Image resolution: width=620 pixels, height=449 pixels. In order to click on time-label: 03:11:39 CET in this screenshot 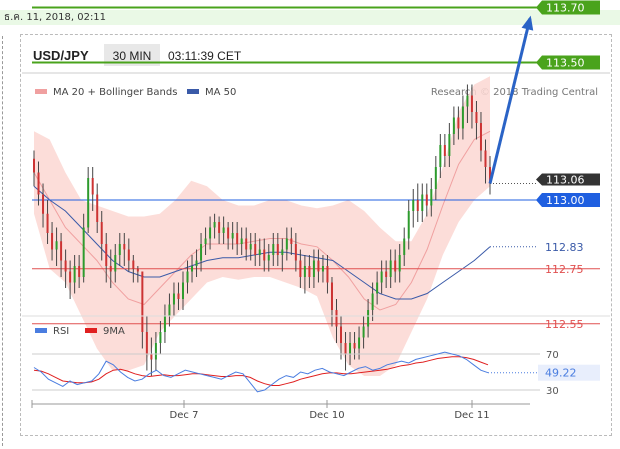, I will do `click(205, 56)`.